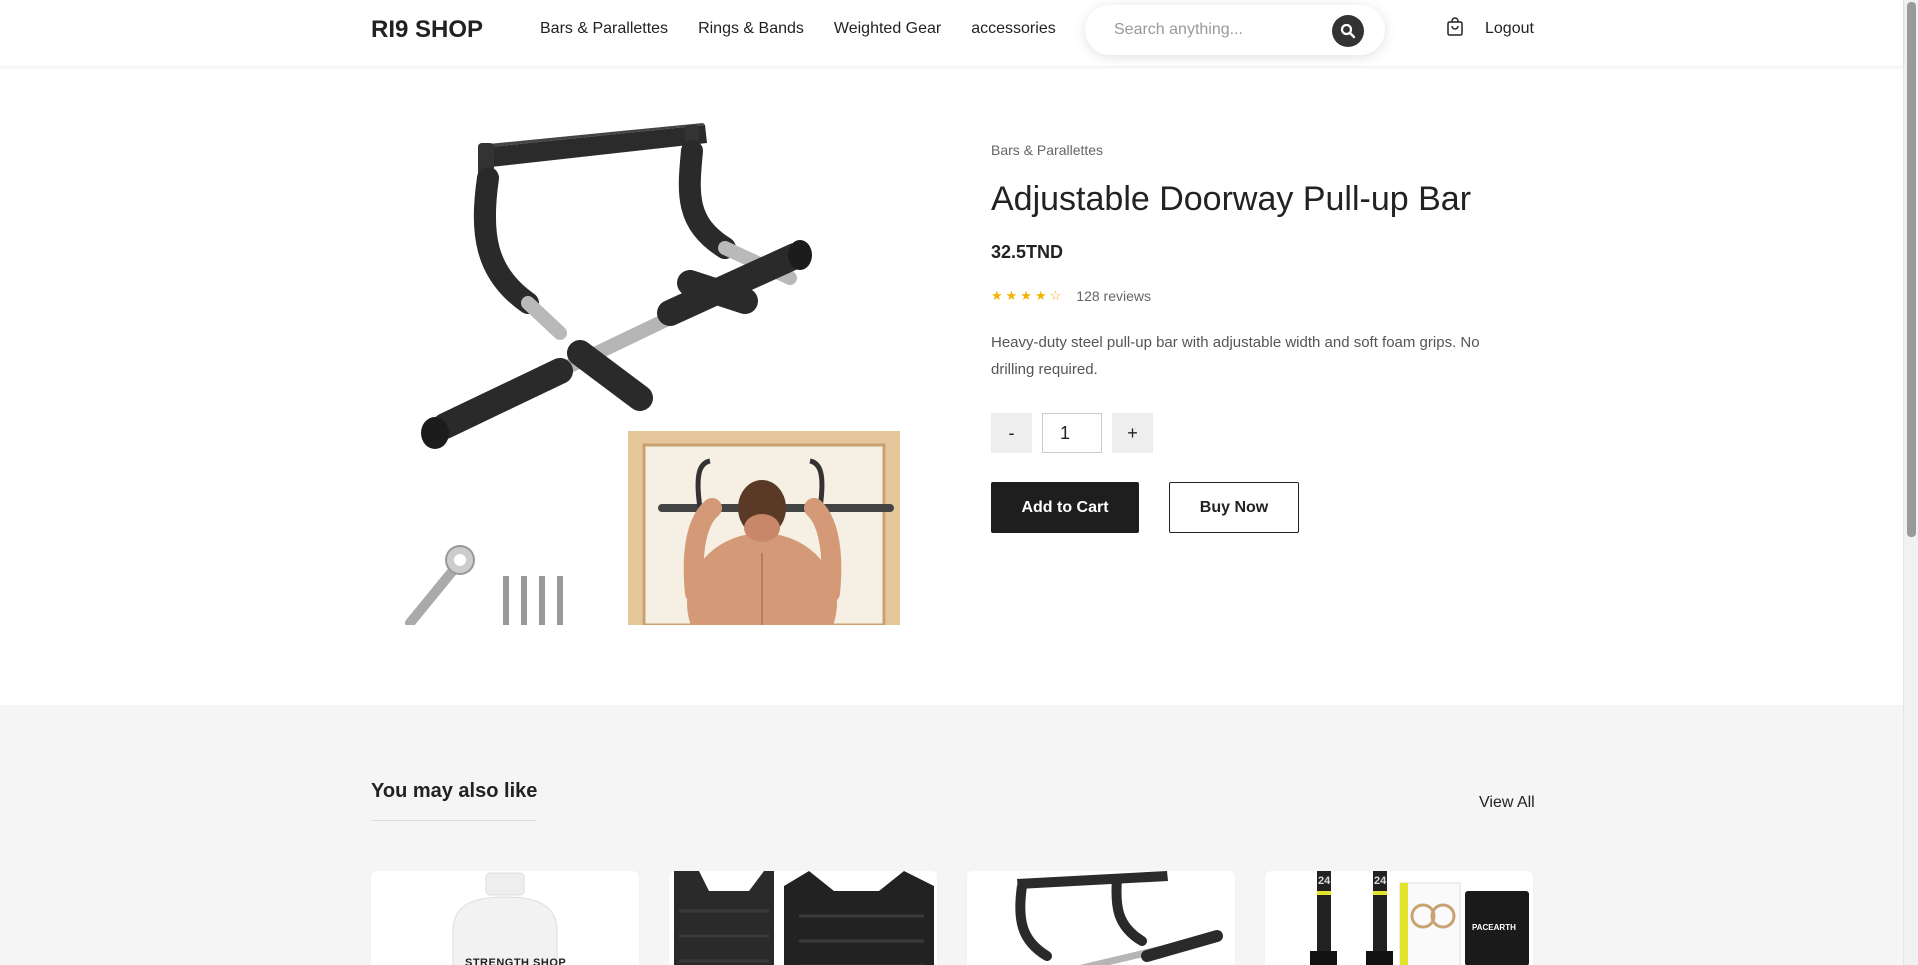  I want to click on scrollbar-thumb, so click(1911, 269).